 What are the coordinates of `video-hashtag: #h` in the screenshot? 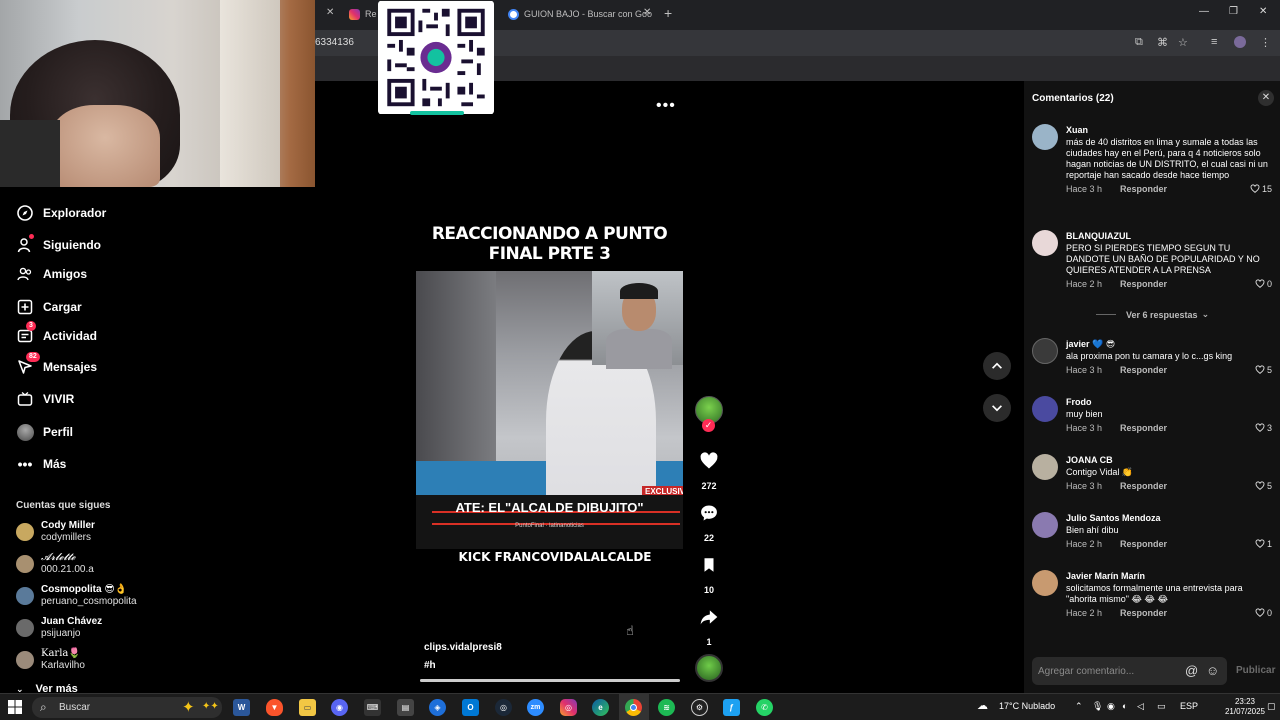 It's located at (430, 665).